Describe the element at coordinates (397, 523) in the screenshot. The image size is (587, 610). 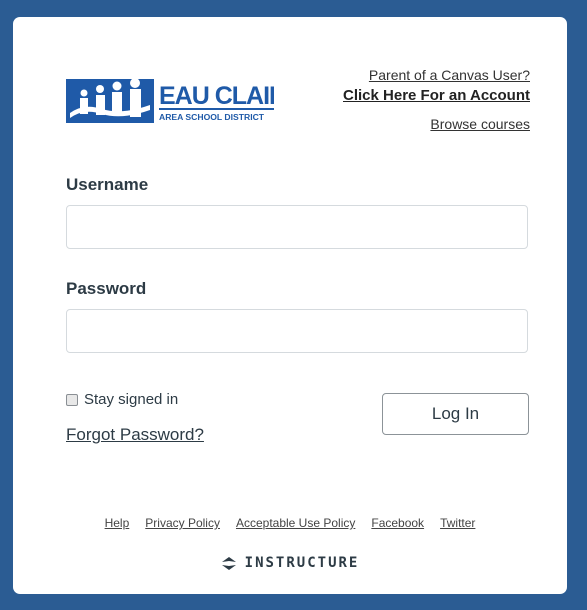
I see `footer-link-facebook: Facebook` at that location.